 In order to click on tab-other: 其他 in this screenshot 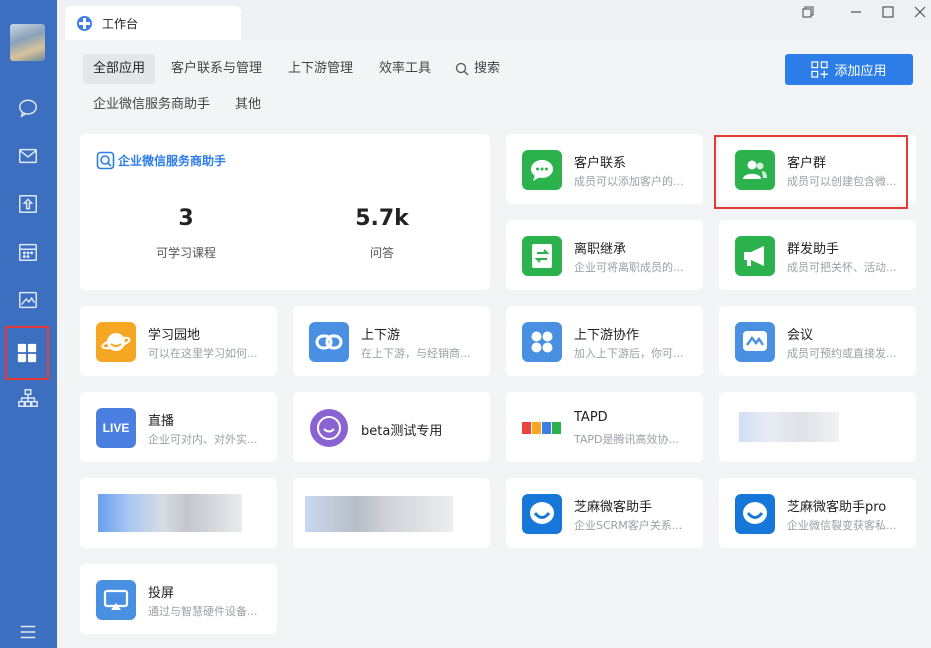, I will do `click(248, 105)`.